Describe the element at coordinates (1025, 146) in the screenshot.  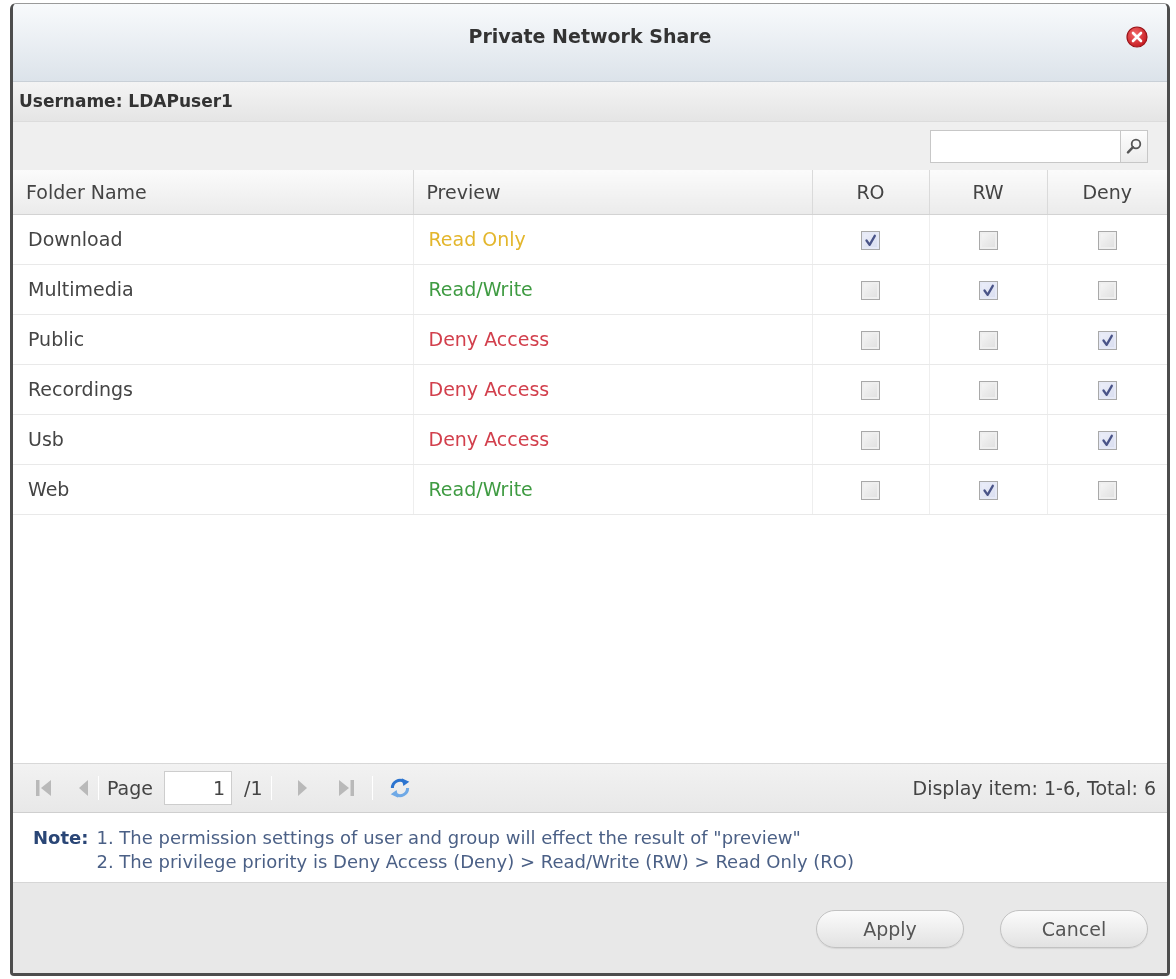
I see `search-field` at that location.